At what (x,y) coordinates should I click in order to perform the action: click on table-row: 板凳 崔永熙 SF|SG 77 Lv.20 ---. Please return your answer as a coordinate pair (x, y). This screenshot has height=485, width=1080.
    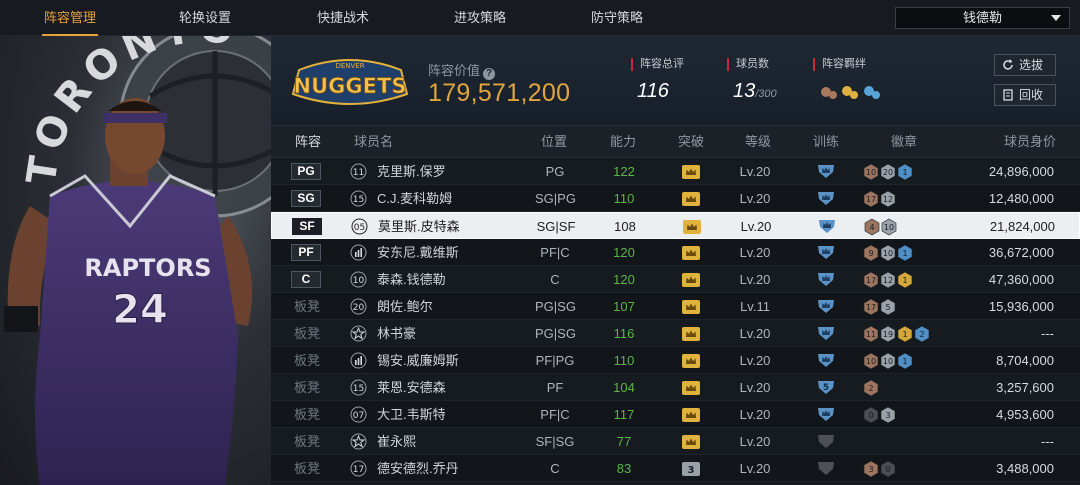
    Looking at the image, I should click on (675, 441).